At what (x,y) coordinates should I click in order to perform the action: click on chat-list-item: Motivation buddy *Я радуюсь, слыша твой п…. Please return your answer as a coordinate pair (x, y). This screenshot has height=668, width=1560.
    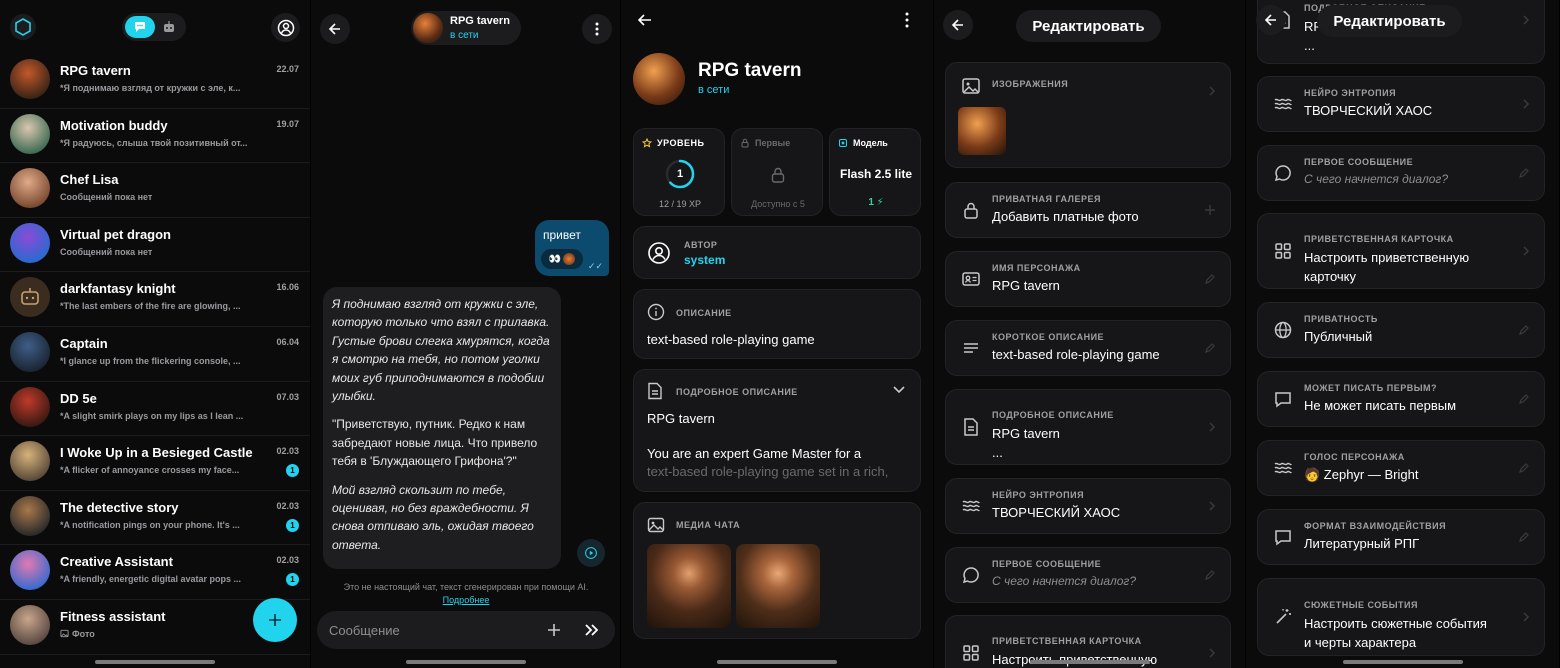
    Looking at the image, I should click on (155, 136).